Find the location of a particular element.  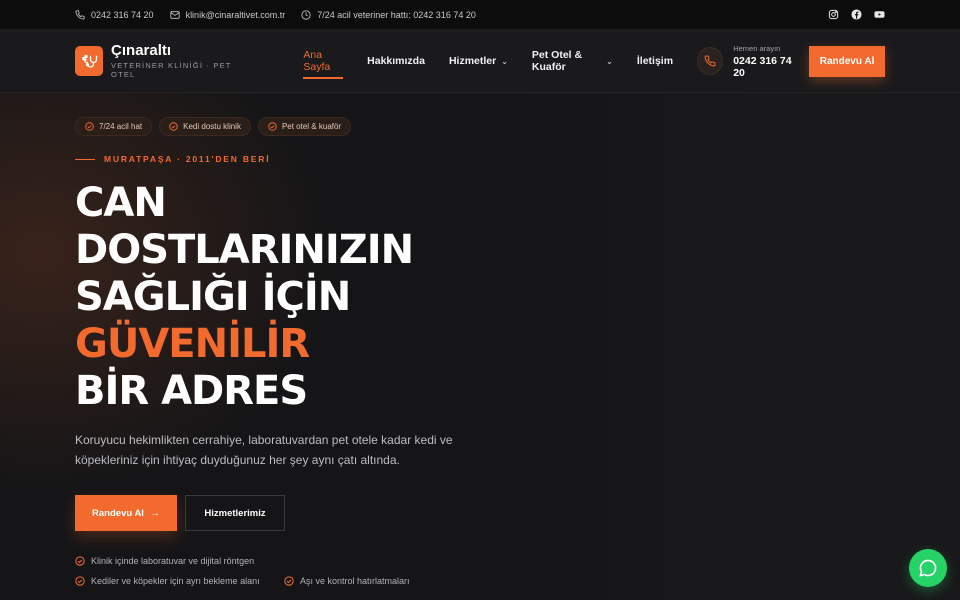

facebook-icon is located at coordinates (856, 14).